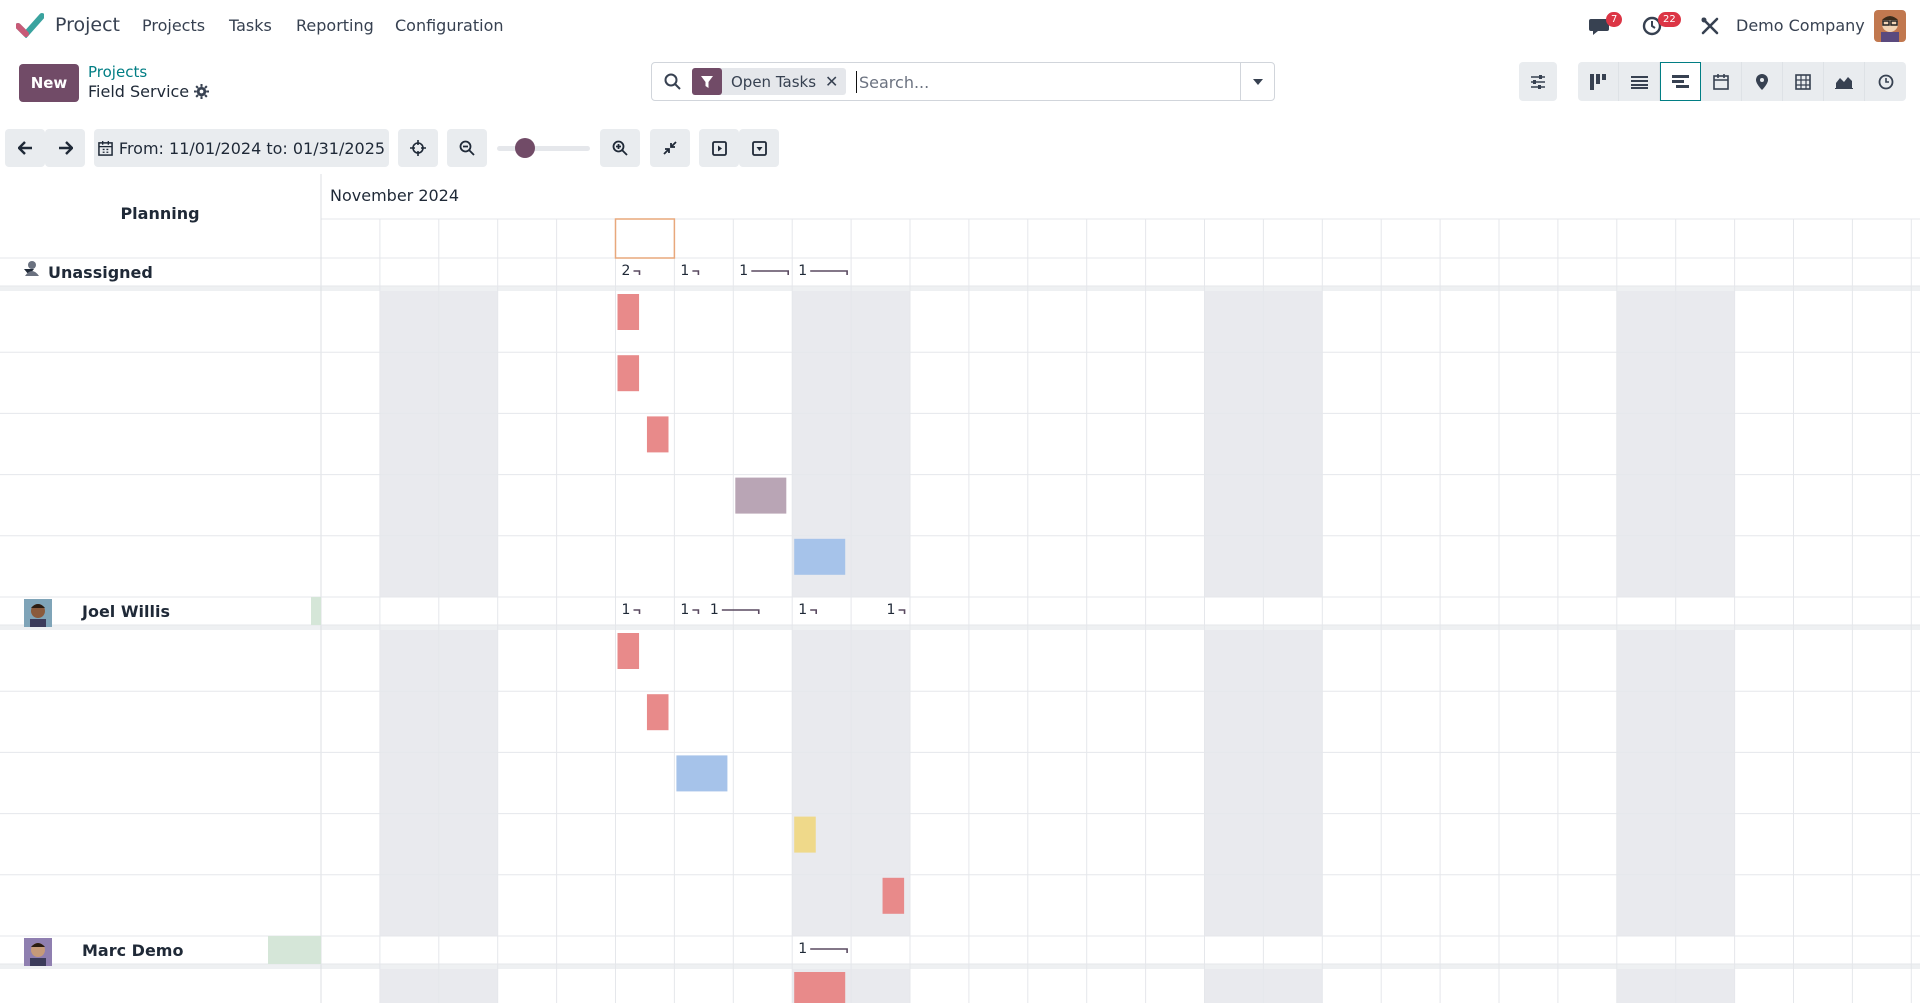 The height and width of the screenshot is (1003, 1920). Describe the element at coordinates (117, 72) in the screenshot. I see `breadcrumb-projects: Projects` at that location.